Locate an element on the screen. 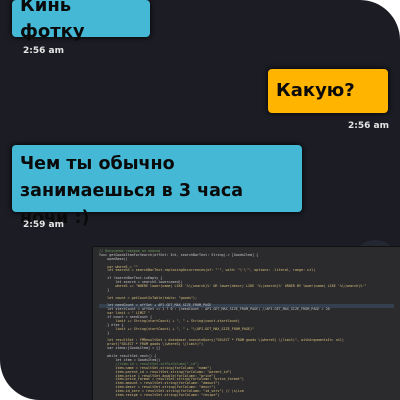 The height and width of the screenshot is (400, 400). message-bubble-incoming: Кинь фотку is located at coordinates (81, 21).